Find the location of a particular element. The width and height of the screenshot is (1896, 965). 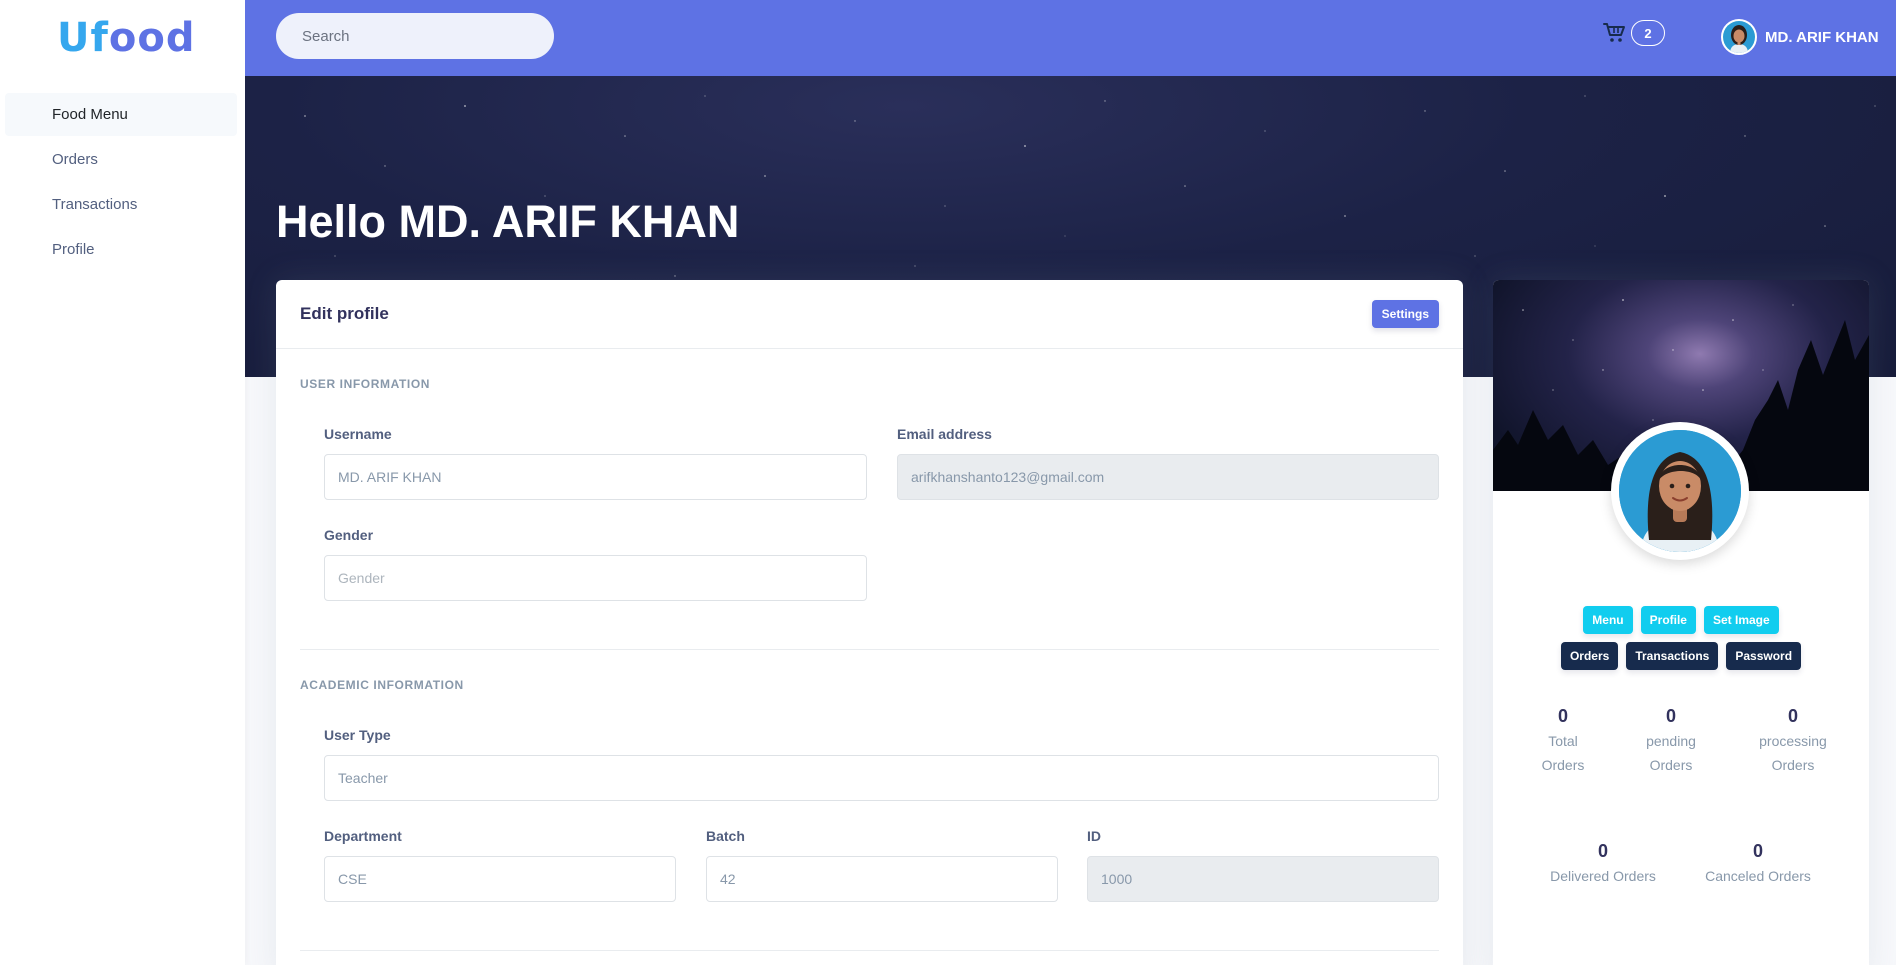

cart-button: 2 is located at coordinates (1634, 33).